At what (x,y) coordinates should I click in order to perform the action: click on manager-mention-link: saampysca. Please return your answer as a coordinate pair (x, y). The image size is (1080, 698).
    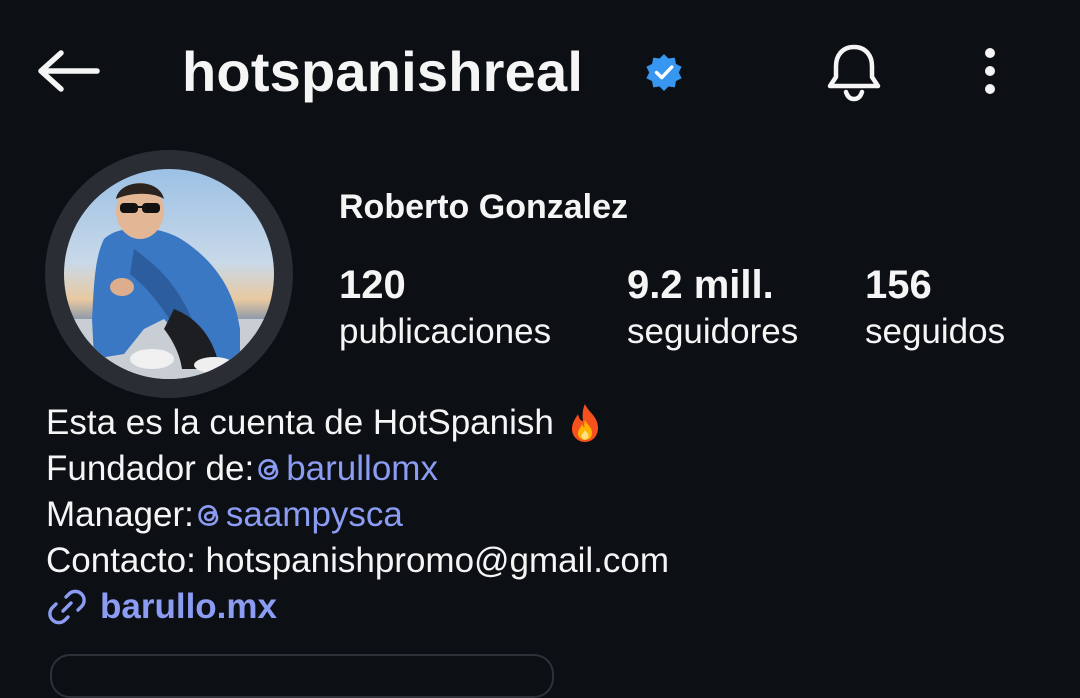
    Looking at the image, I should click on (298, 515).